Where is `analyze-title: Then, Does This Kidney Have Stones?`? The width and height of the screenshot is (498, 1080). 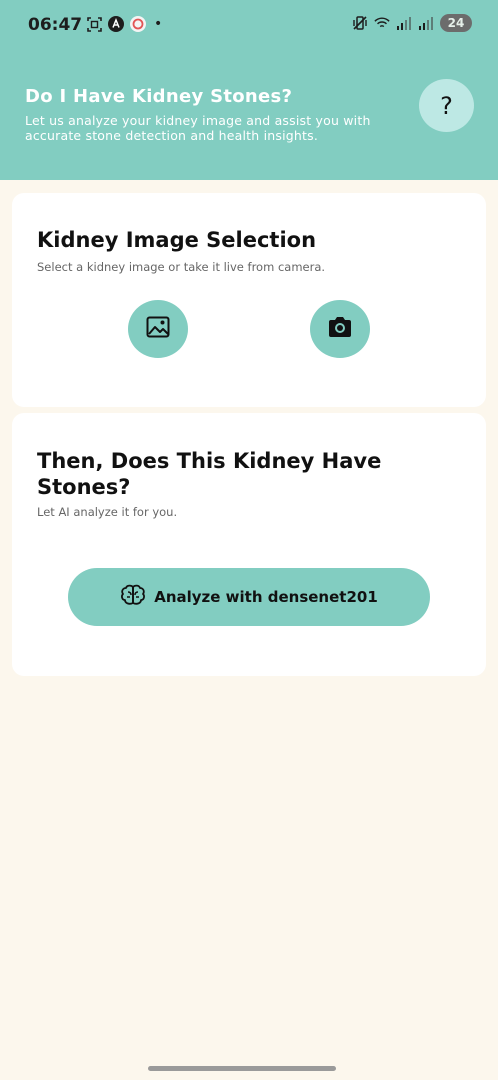
analyze-title: Then, Does This Kidney Have Stones? is located at coordinates (209, 474).